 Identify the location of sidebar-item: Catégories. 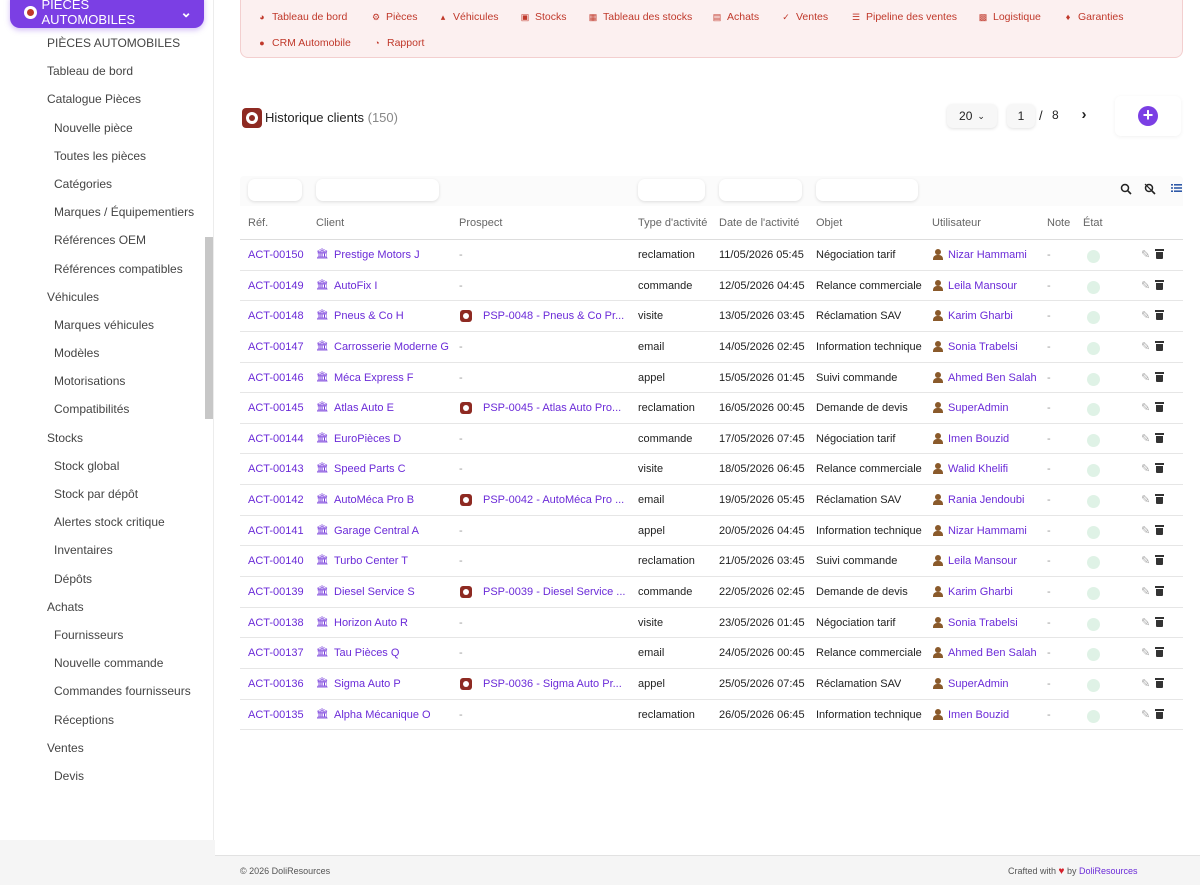
(102, 184).